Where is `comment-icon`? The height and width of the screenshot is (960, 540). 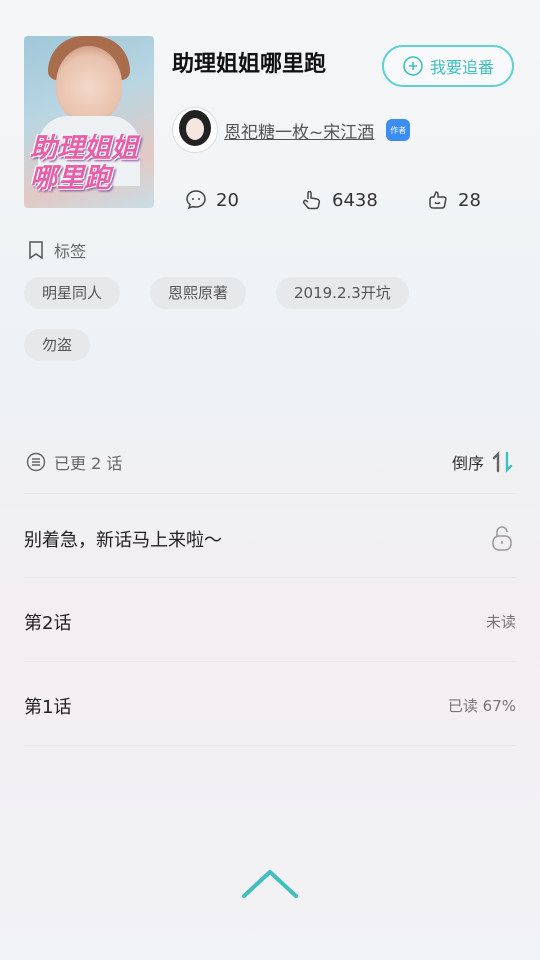 comment-icon is located at coordinates (196, 200).